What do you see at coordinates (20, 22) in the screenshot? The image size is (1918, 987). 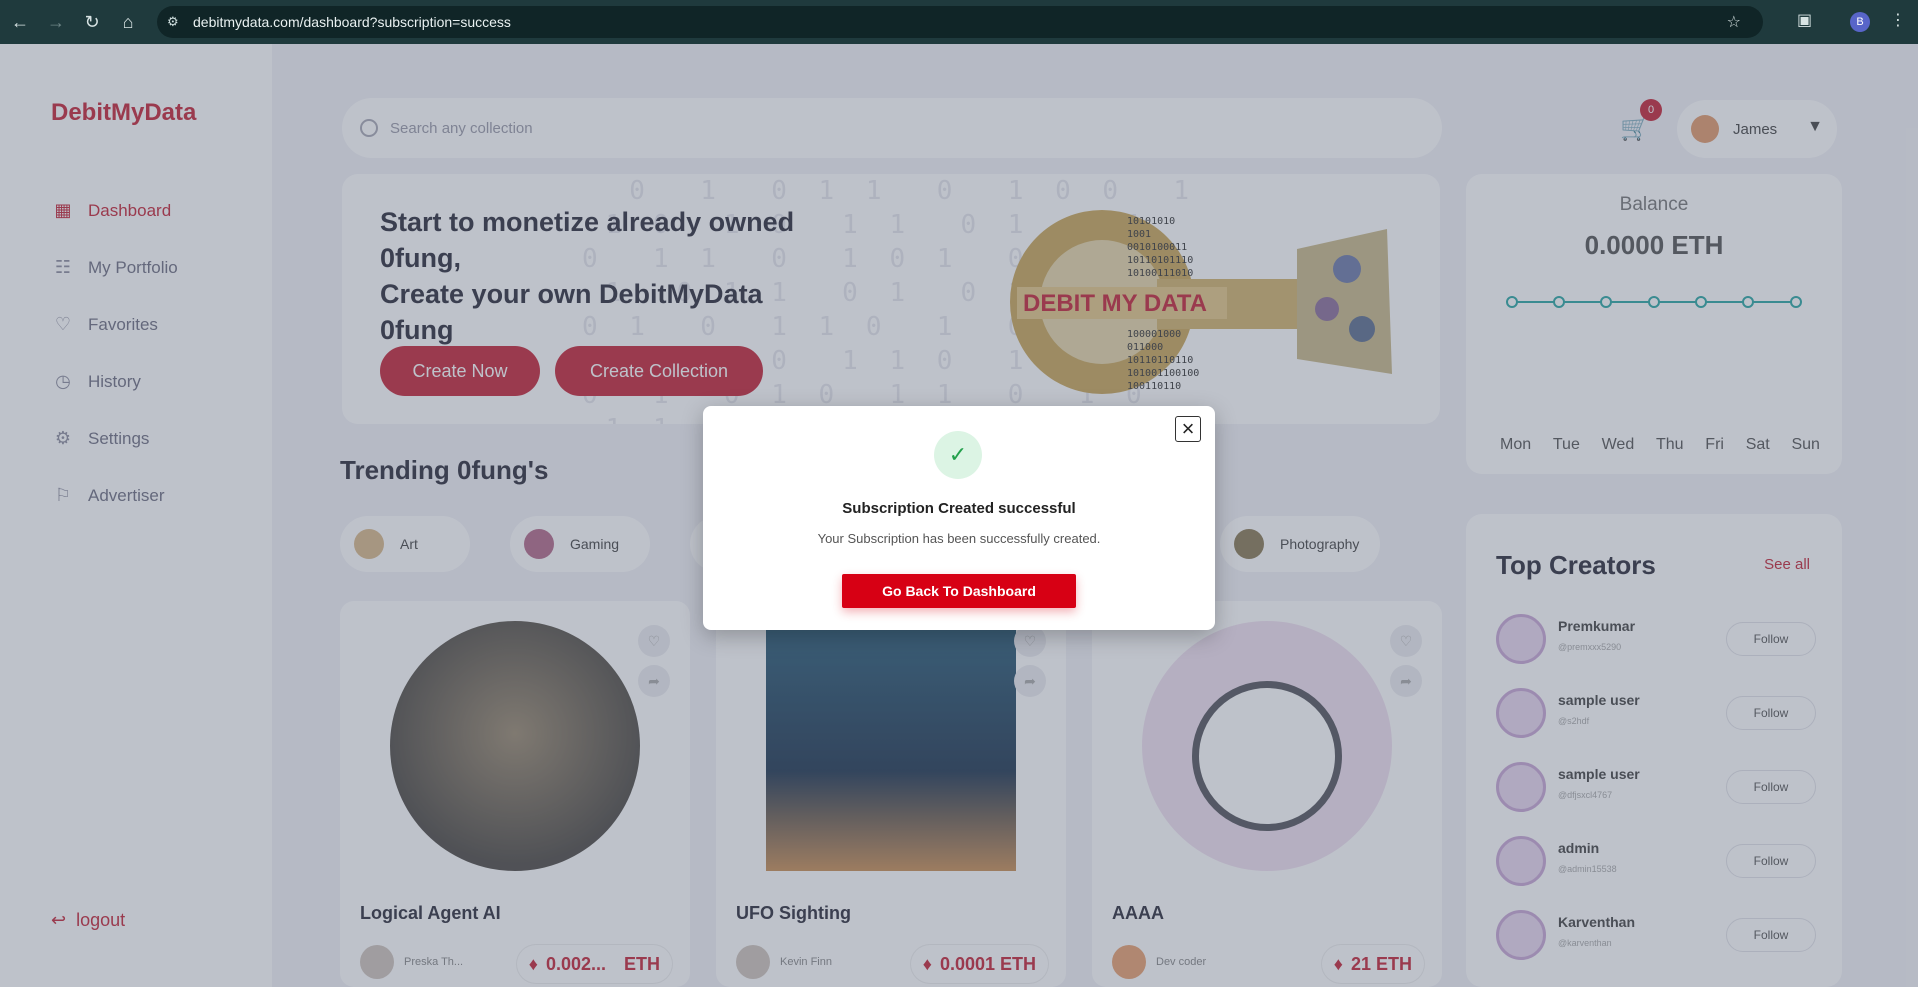 I see `back-icon: ←` at bounding box center [20, 22].